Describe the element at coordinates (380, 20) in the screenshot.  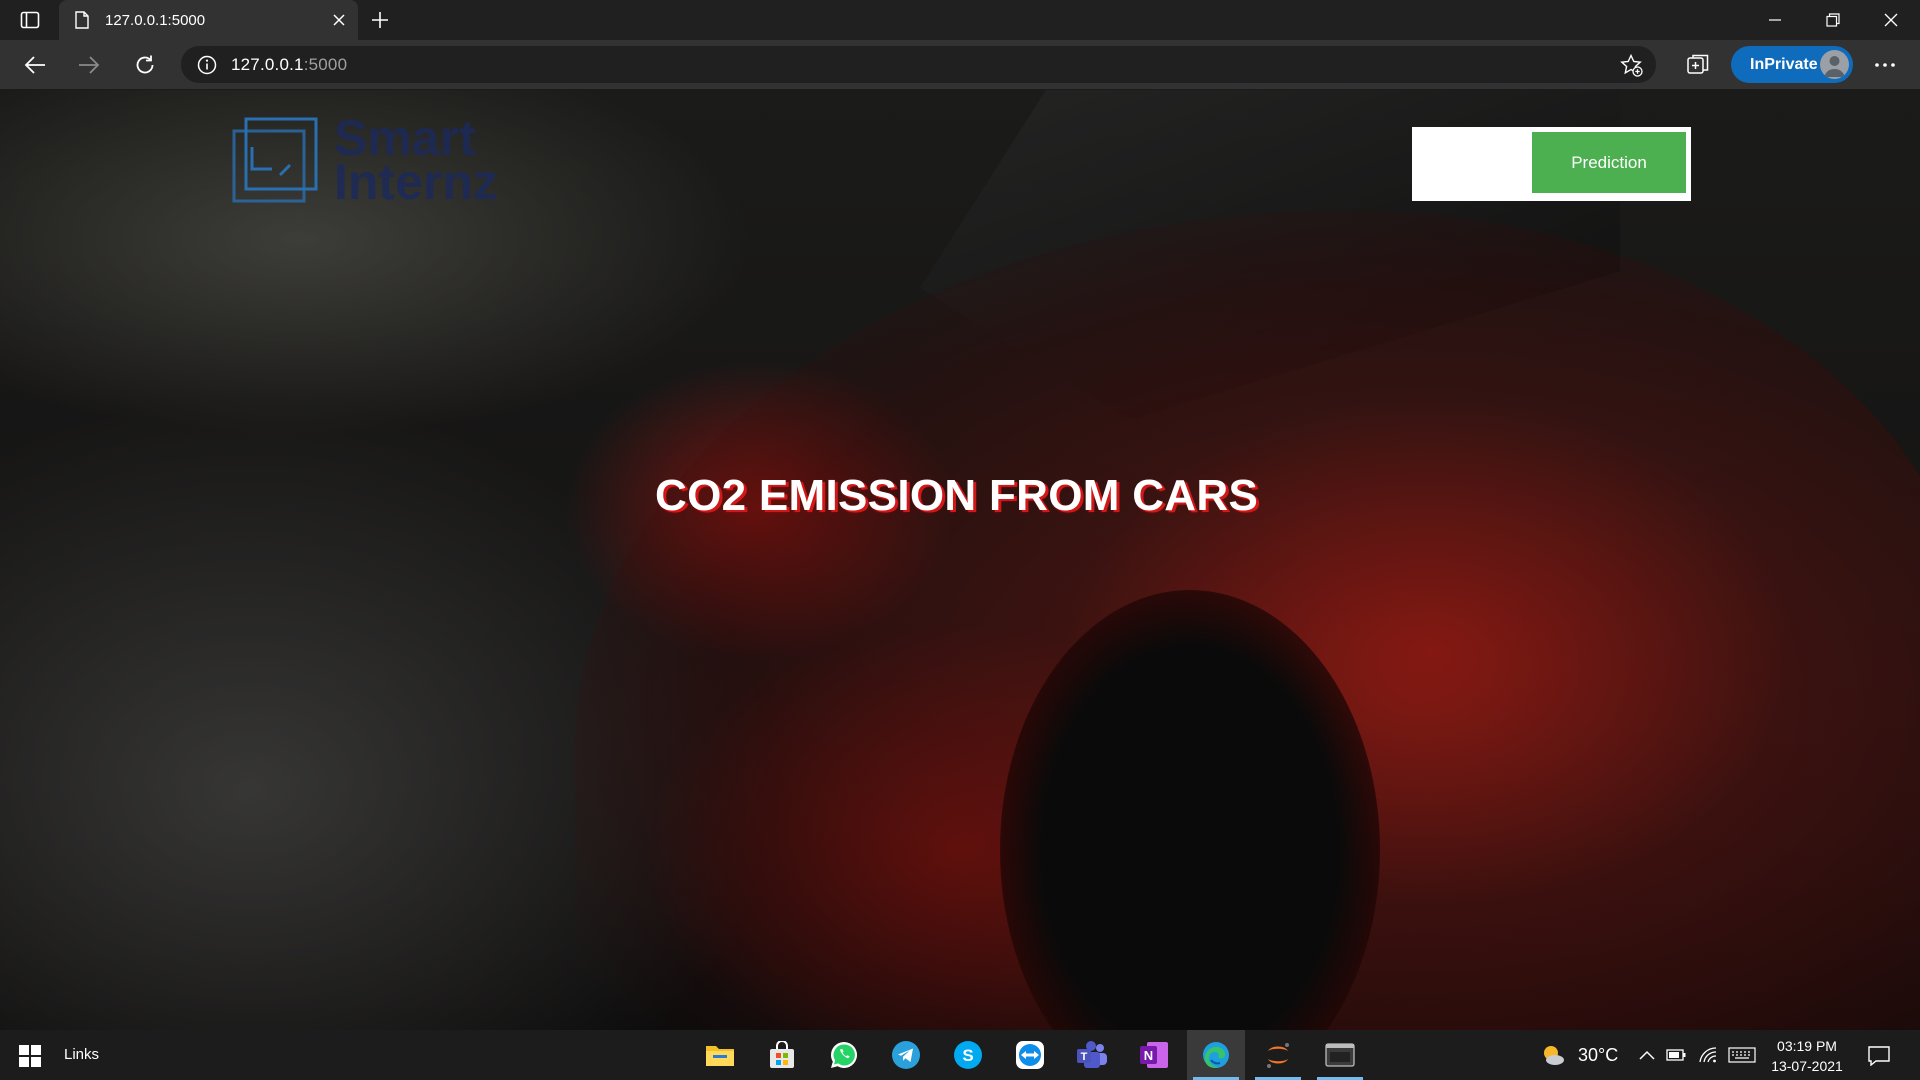
I see `new-tab-button` at that location.